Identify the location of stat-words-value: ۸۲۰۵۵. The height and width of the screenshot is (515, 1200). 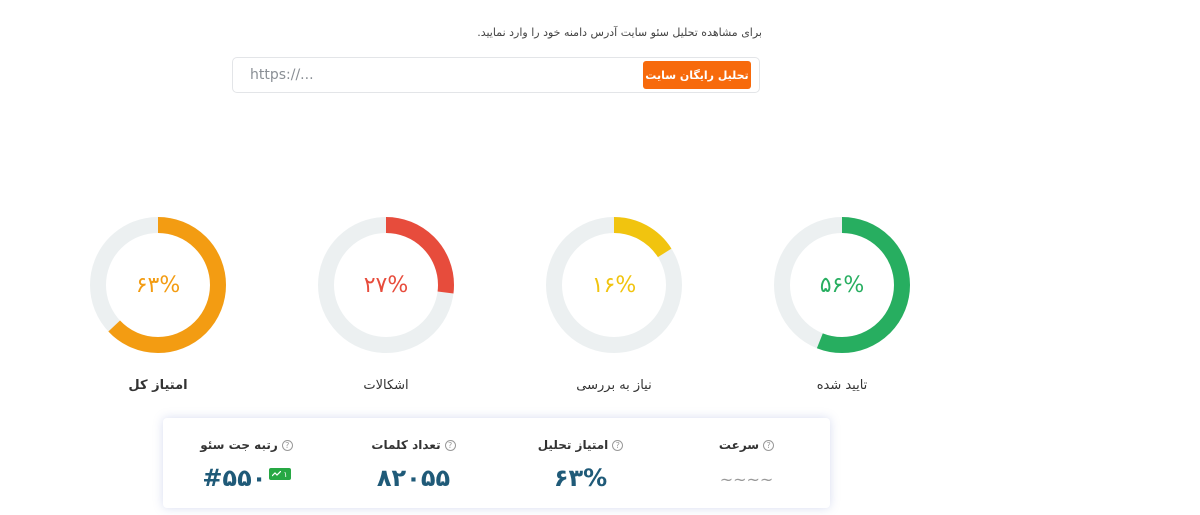
(413, 478).